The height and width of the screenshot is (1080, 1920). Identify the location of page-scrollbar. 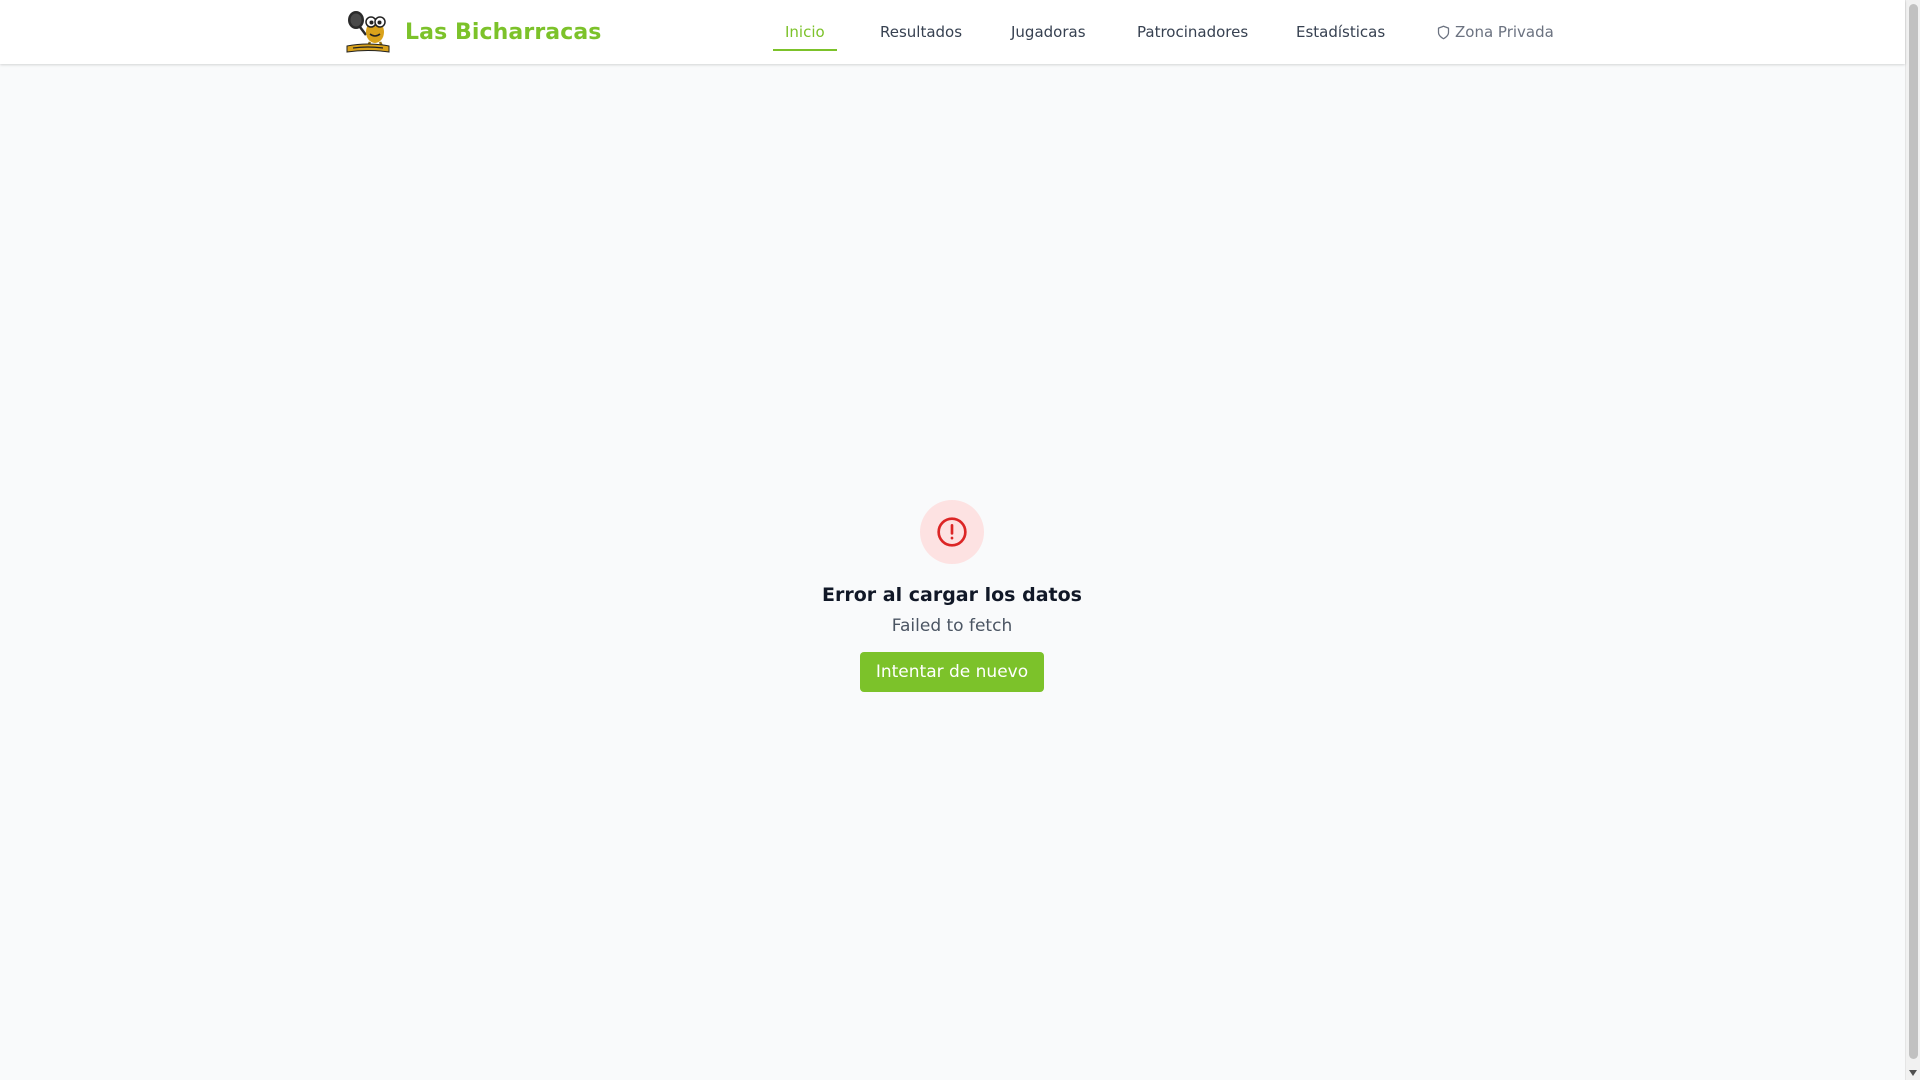
(1912, 540).